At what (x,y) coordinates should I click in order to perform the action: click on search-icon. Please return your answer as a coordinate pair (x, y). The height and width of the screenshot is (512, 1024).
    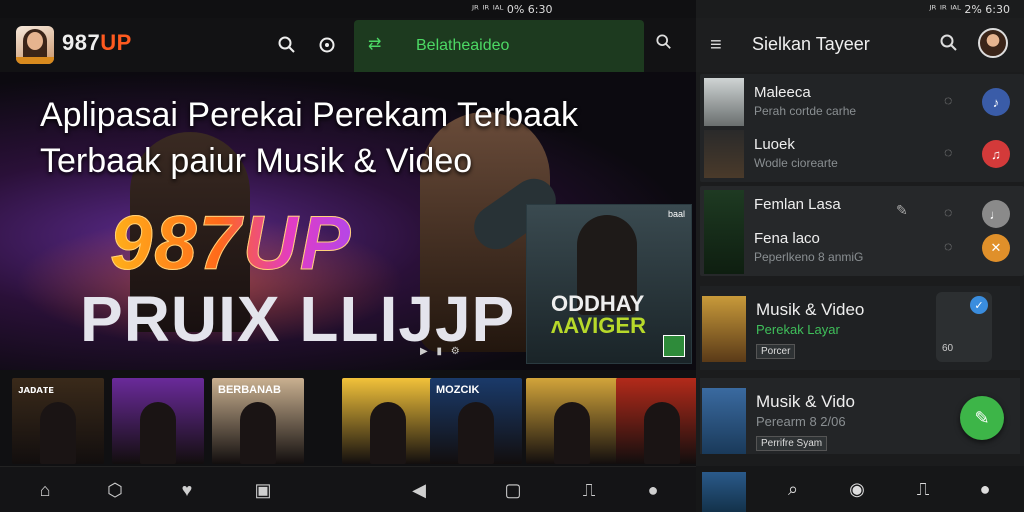
    Looking at the image, I should click on (287, 45).